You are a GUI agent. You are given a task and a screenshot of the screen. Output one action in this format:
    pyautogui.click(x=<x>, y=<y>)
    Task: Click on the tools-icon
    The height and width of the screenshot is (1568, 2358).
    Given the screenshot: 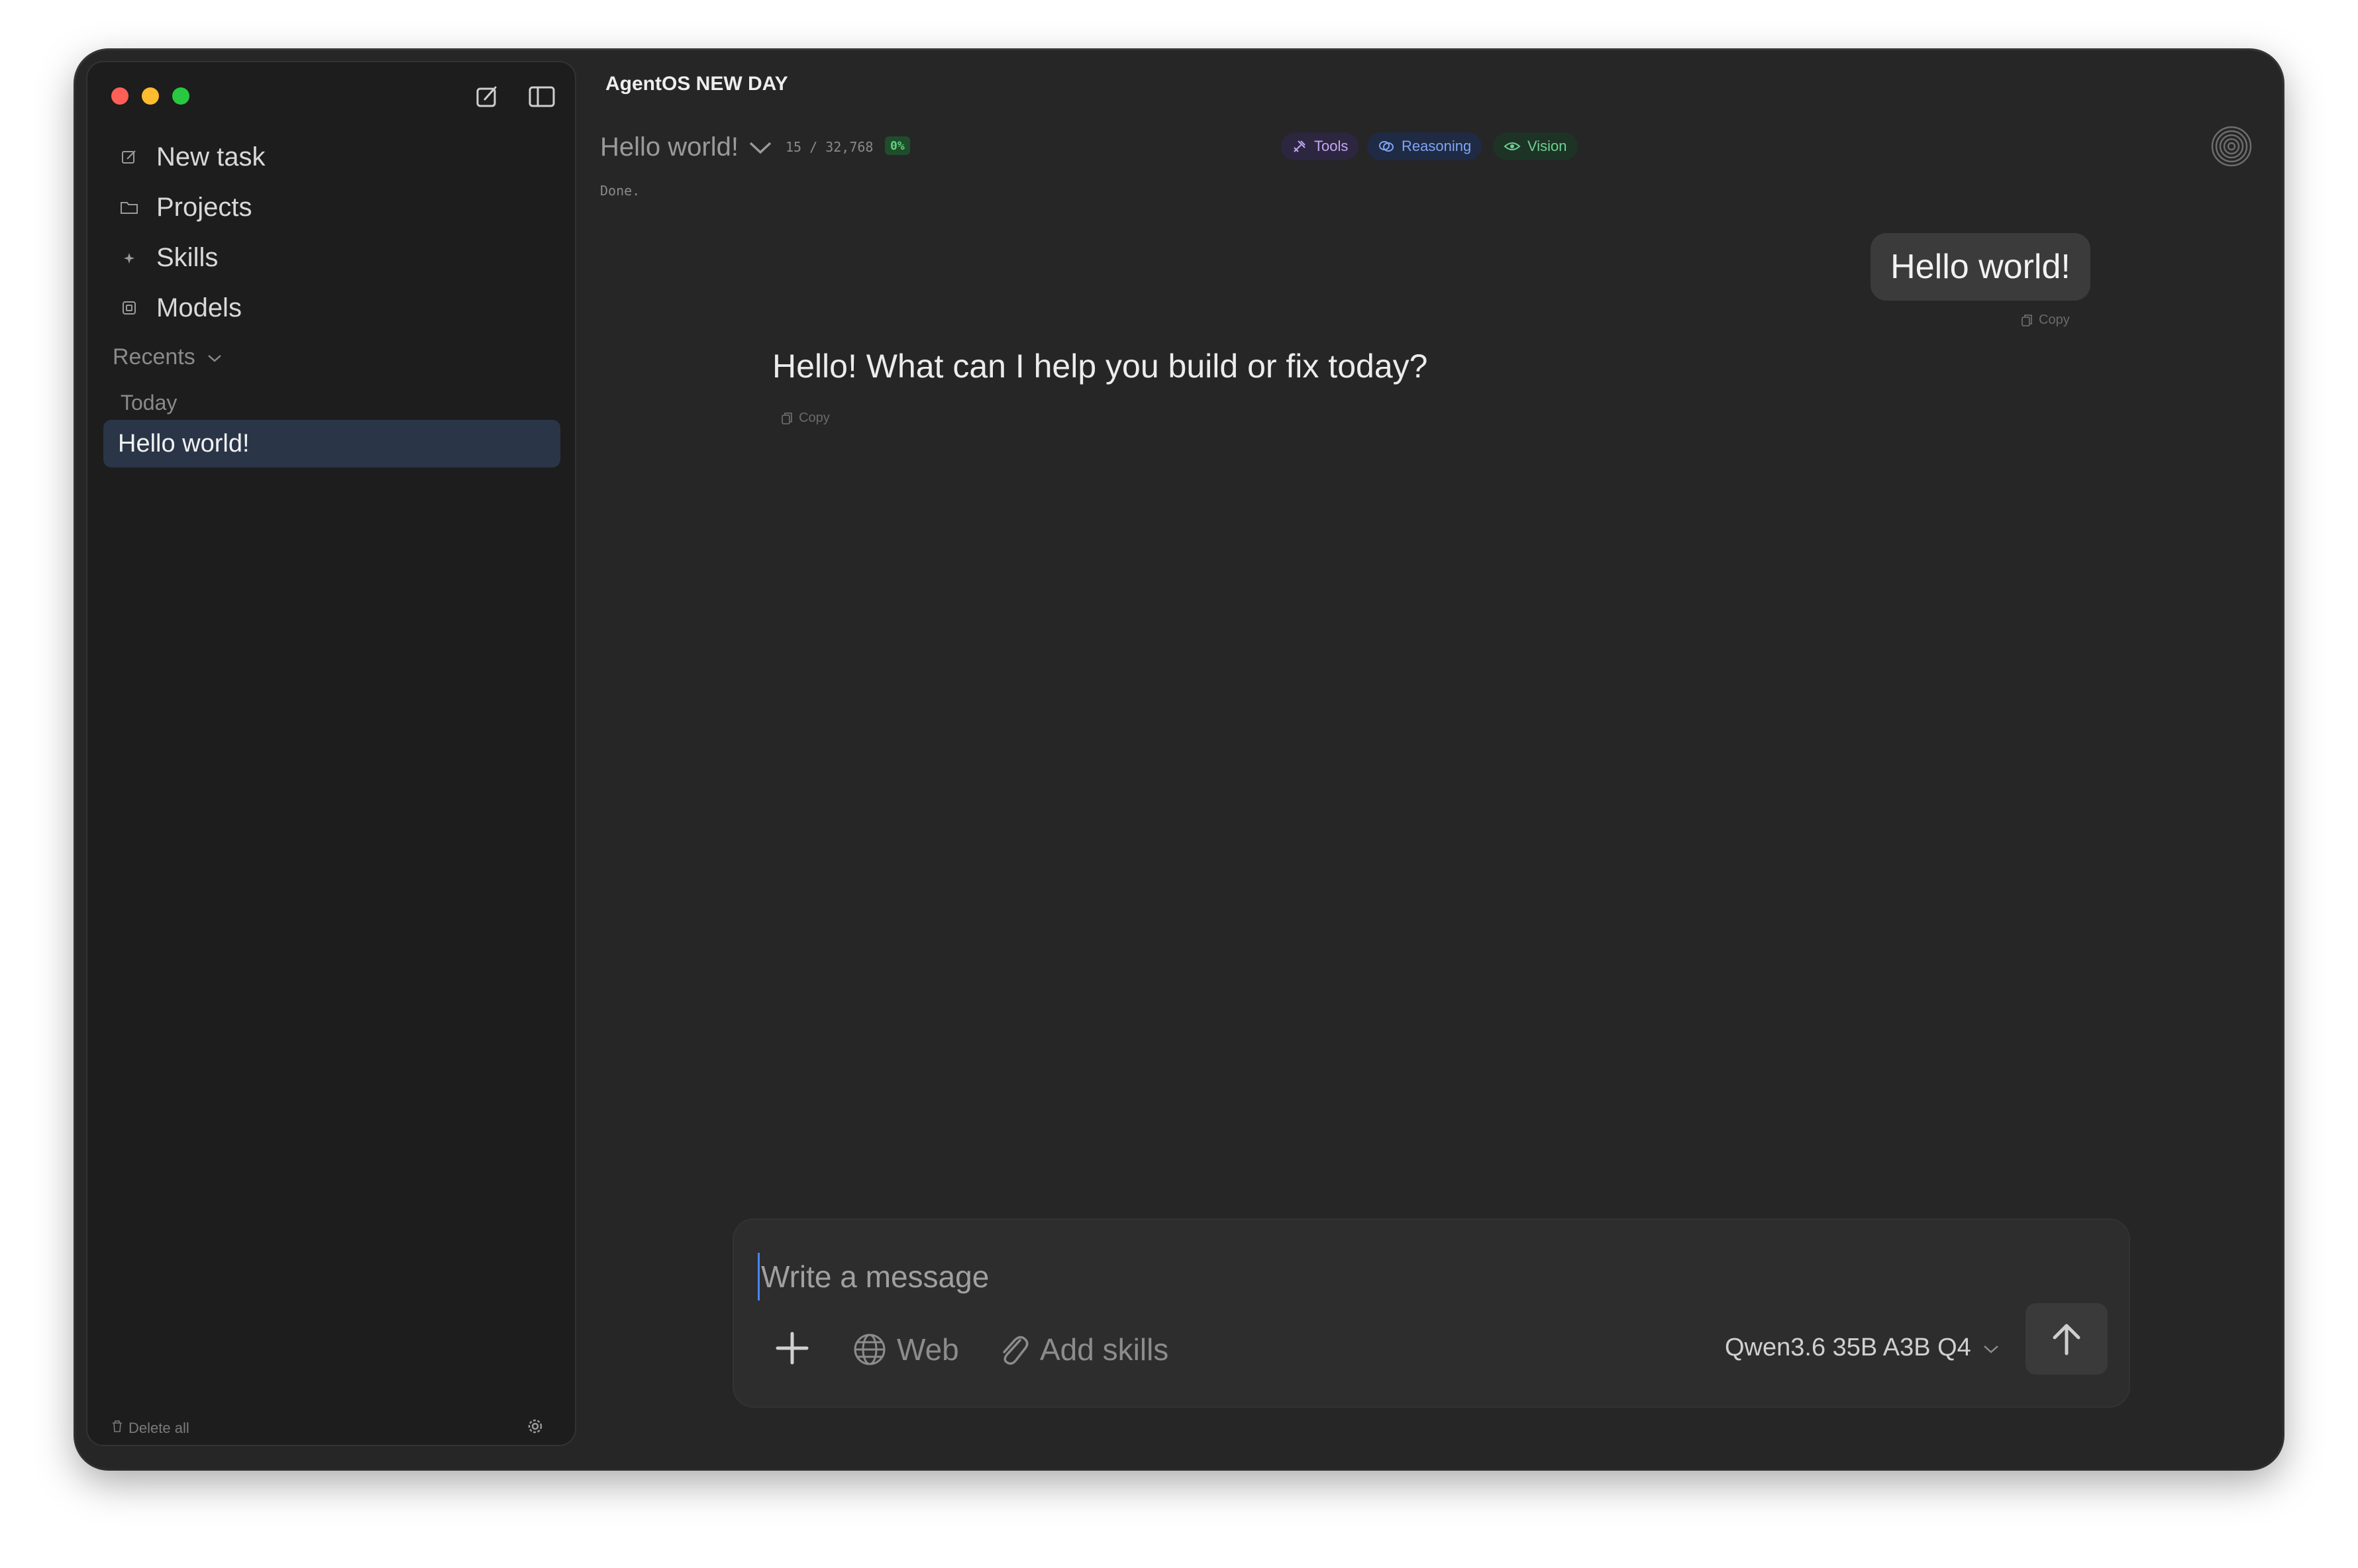 What is the action you would take?
    pyautogui.click(x=1300, y=146)
    